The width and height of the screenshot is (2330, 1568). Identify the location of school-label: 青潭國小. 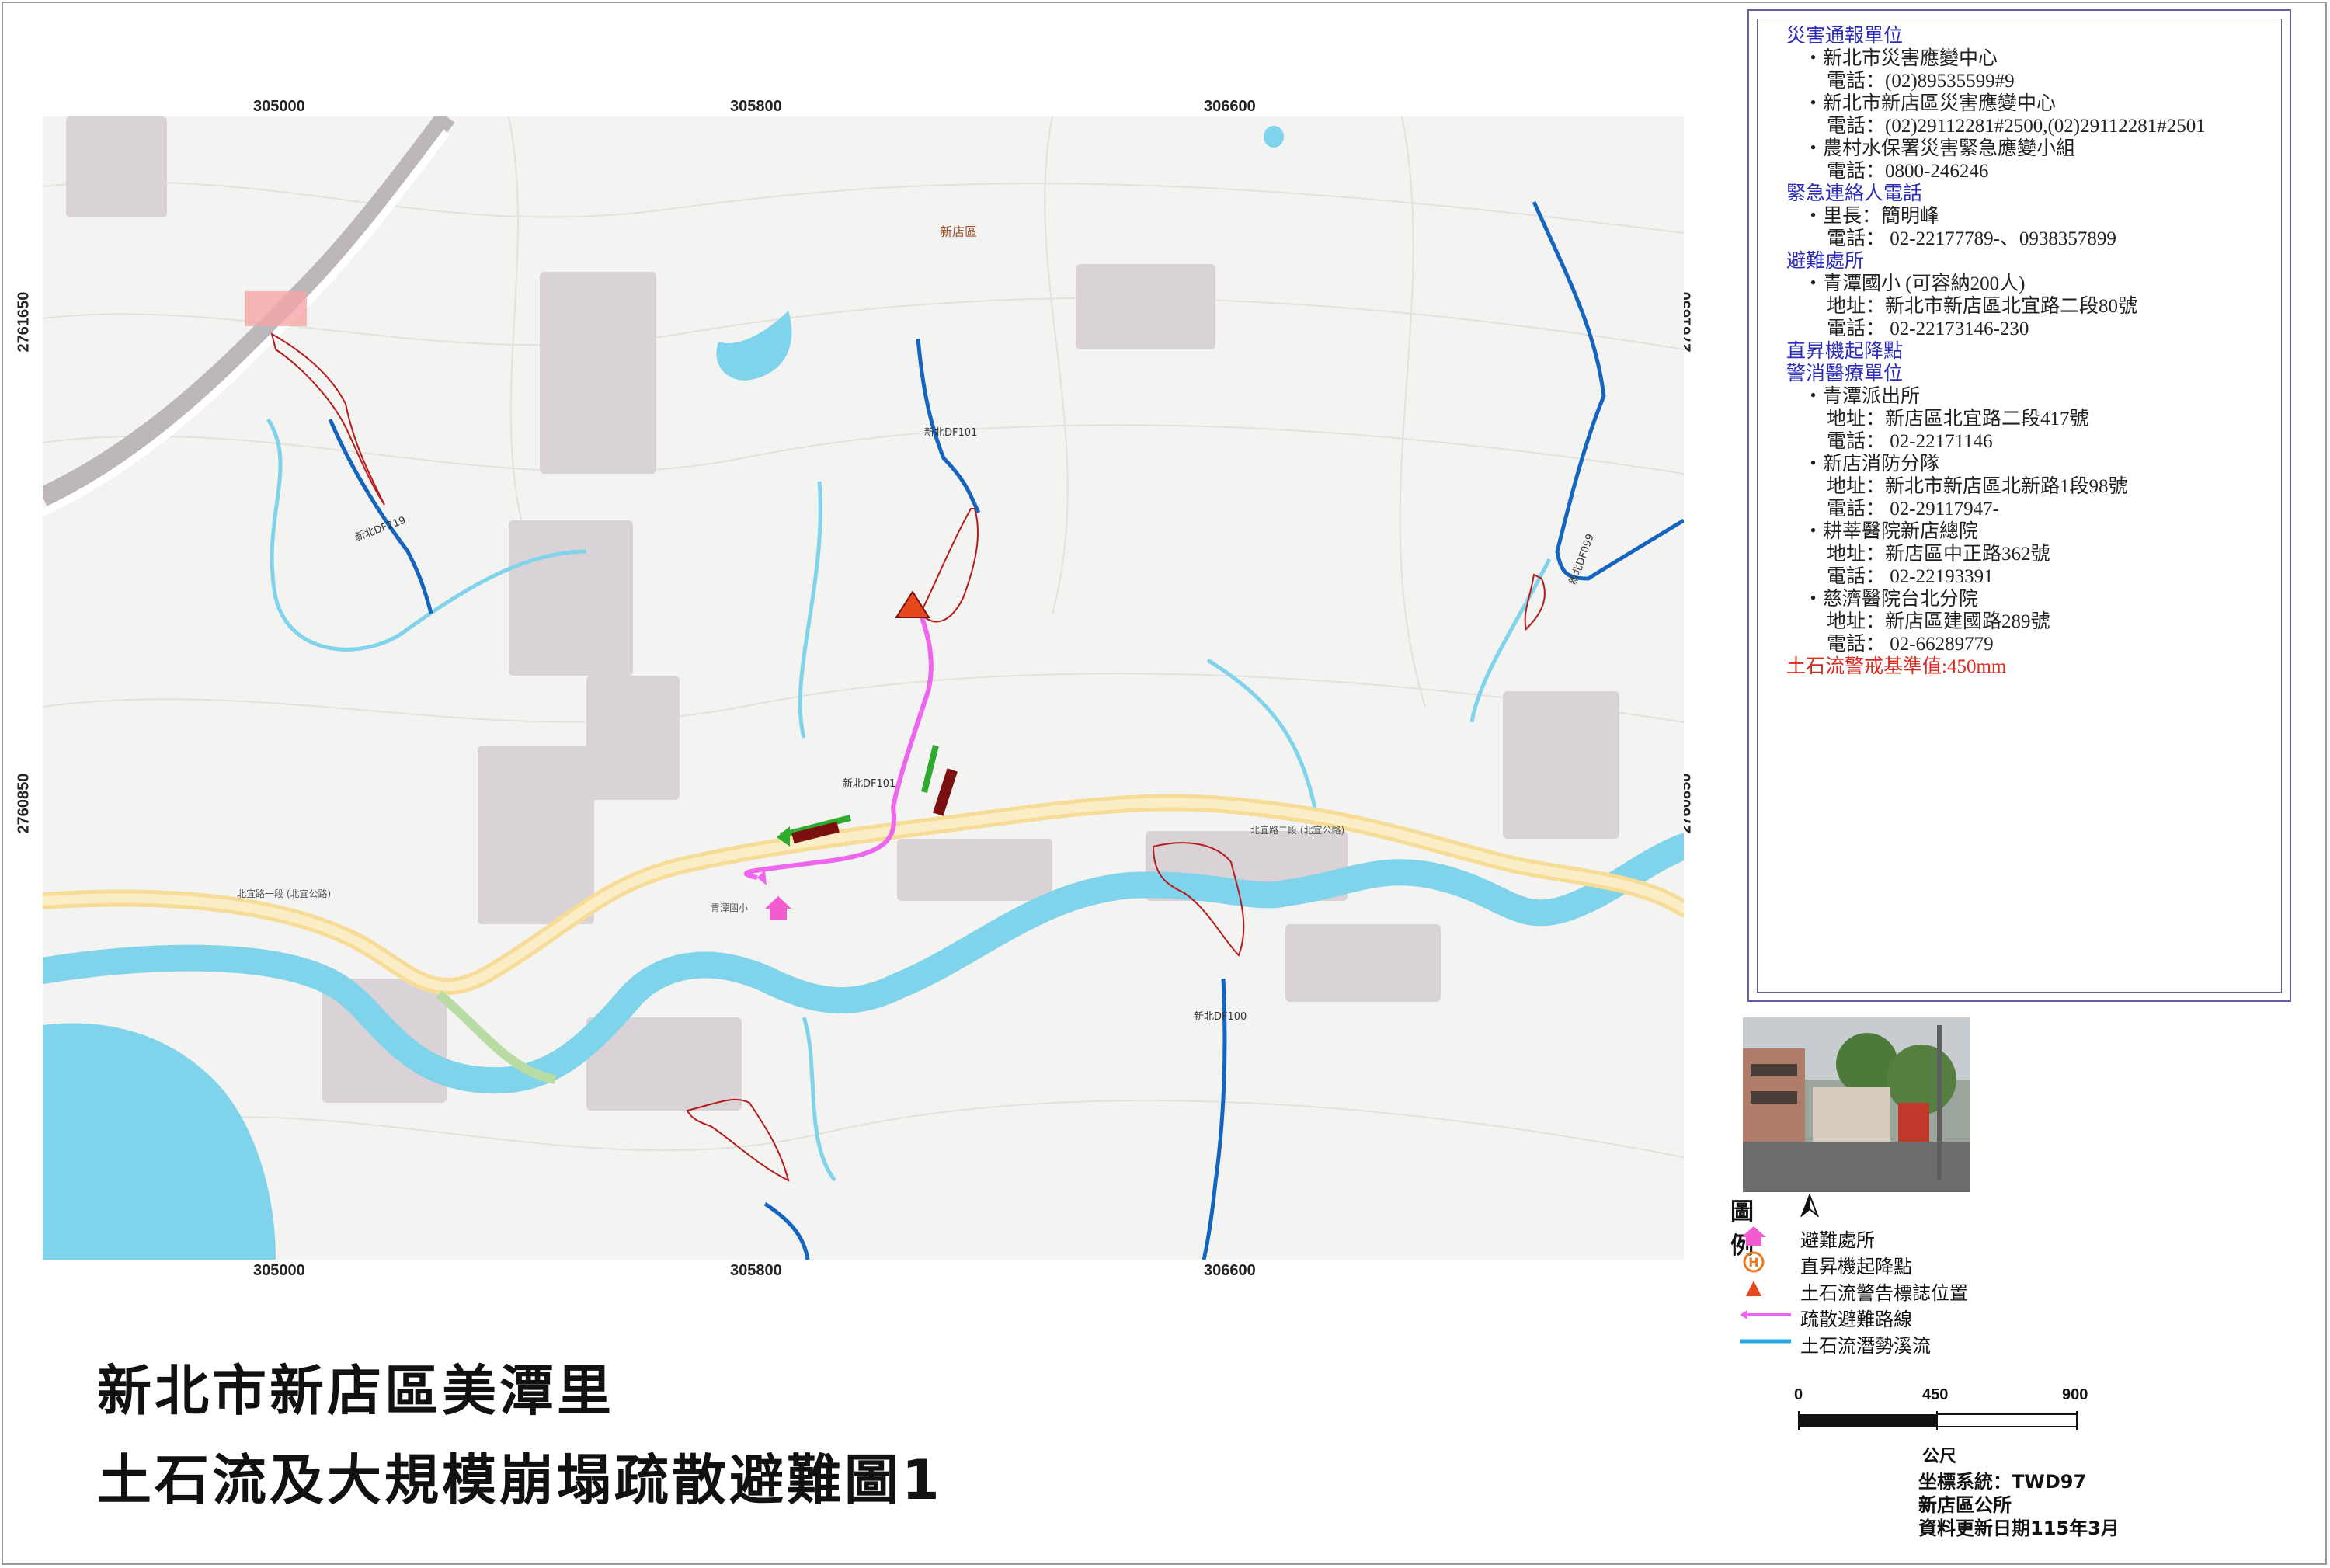
(730, 908).